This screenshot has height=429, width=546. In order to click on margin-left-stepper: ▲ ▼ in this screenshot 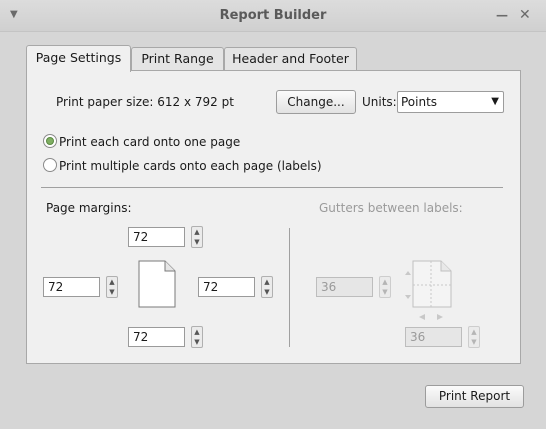, I will do `click(112, 287)`.